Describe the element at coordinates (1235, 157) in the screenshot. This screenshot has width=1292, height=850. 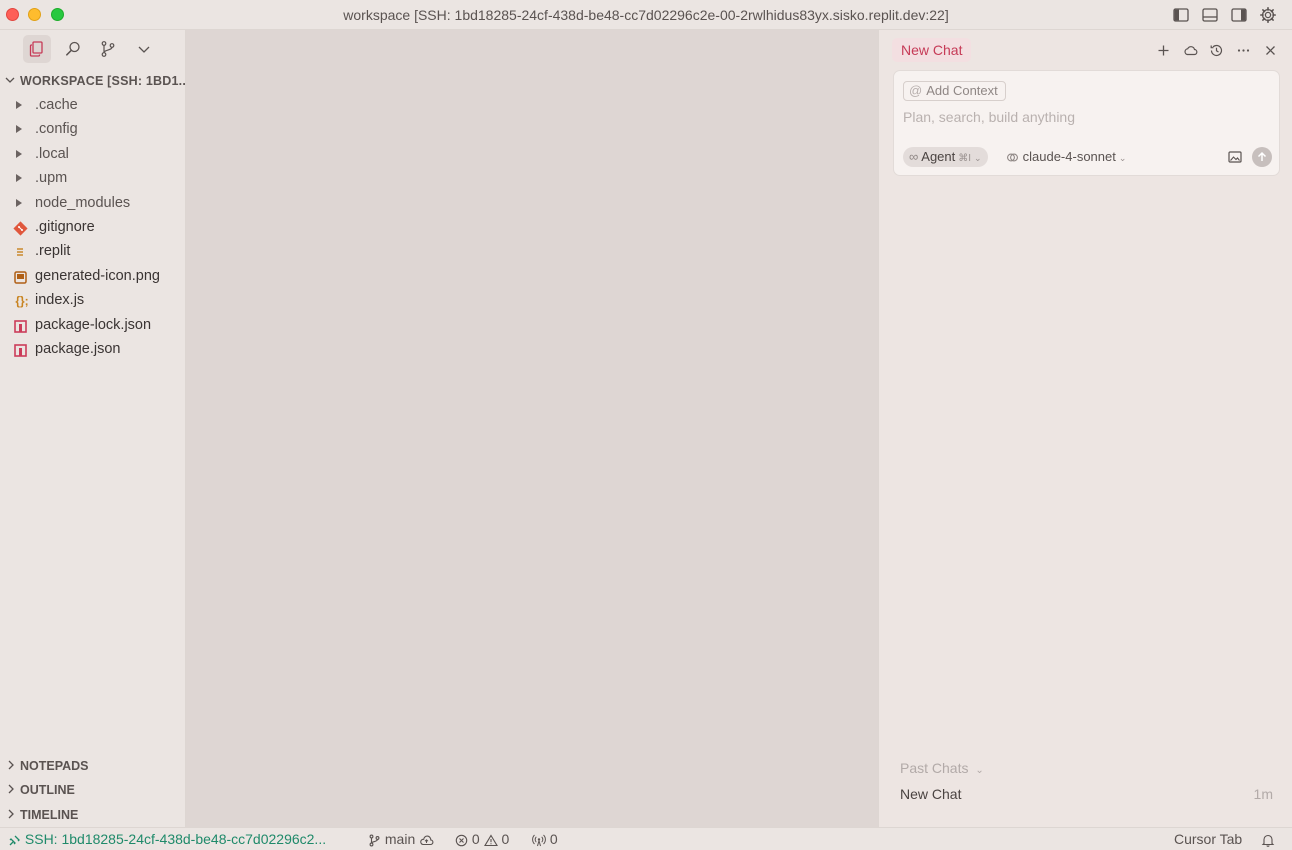
I see `attach-image-icon` at that location.